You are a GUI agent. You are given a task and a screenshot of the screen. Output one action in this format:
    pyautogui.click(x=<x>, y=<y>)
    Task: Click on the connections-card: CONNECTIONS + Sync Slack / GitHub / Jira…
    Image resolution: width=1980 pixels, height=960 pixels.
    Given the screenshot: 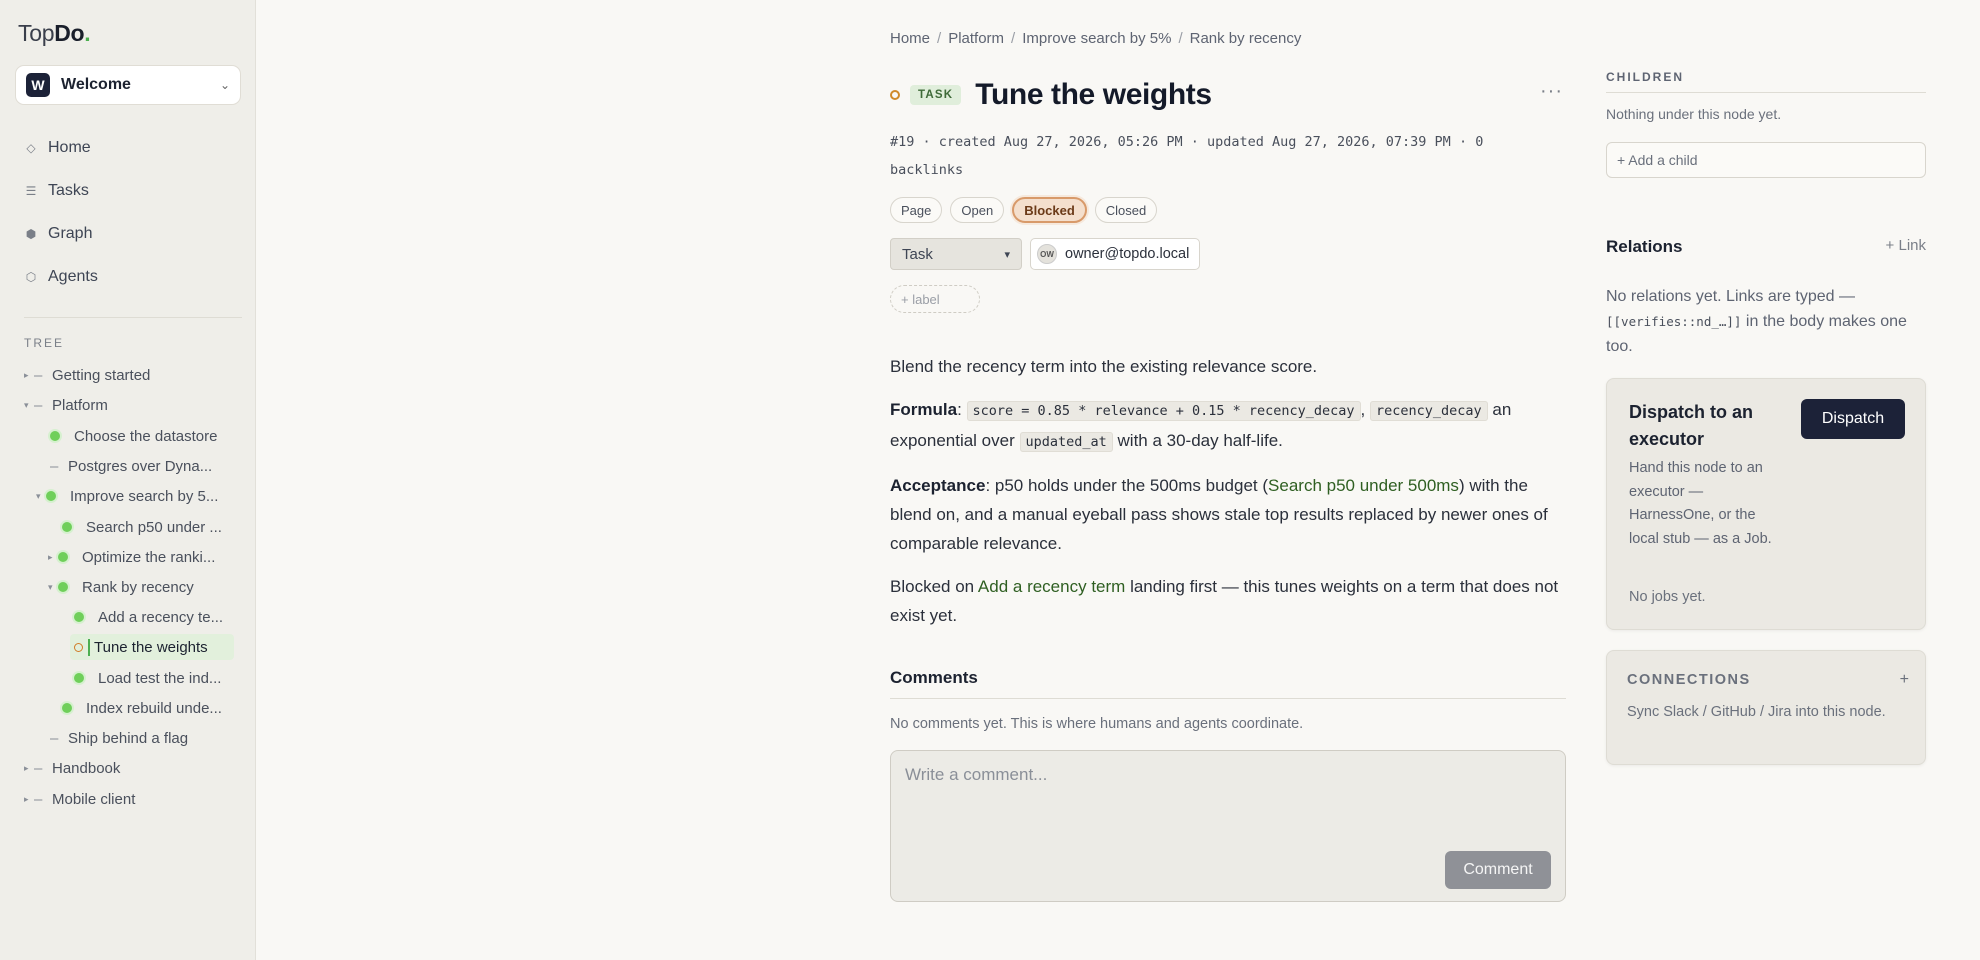 What is the action you would take?
    pyautogui.click(x=1766, y=707)
    